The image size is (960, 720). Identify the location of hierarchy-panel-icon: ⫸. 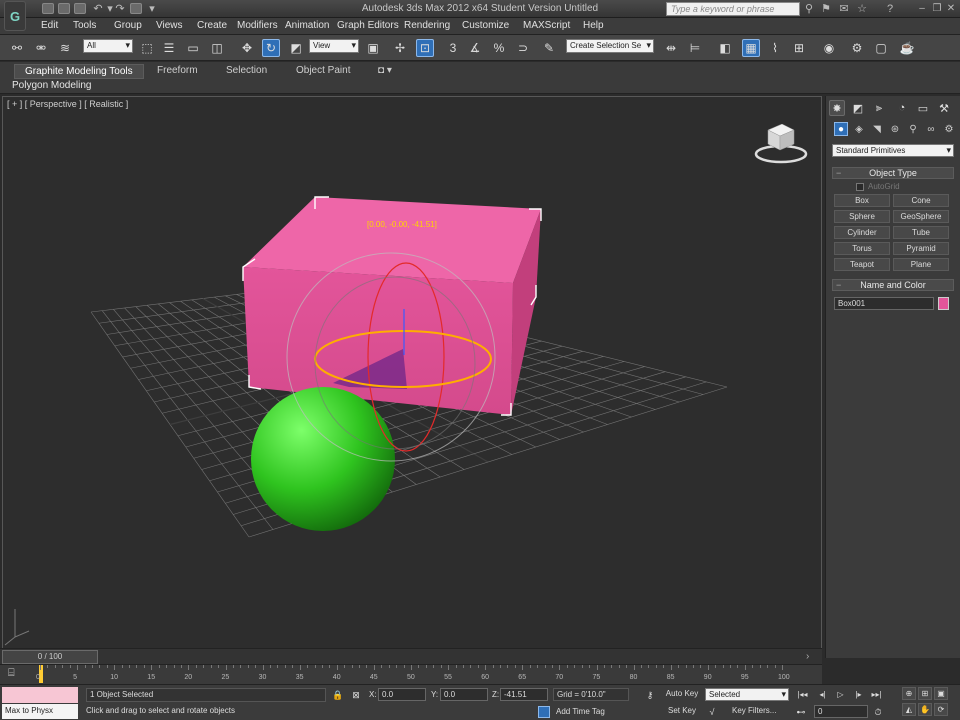
(879, 108).